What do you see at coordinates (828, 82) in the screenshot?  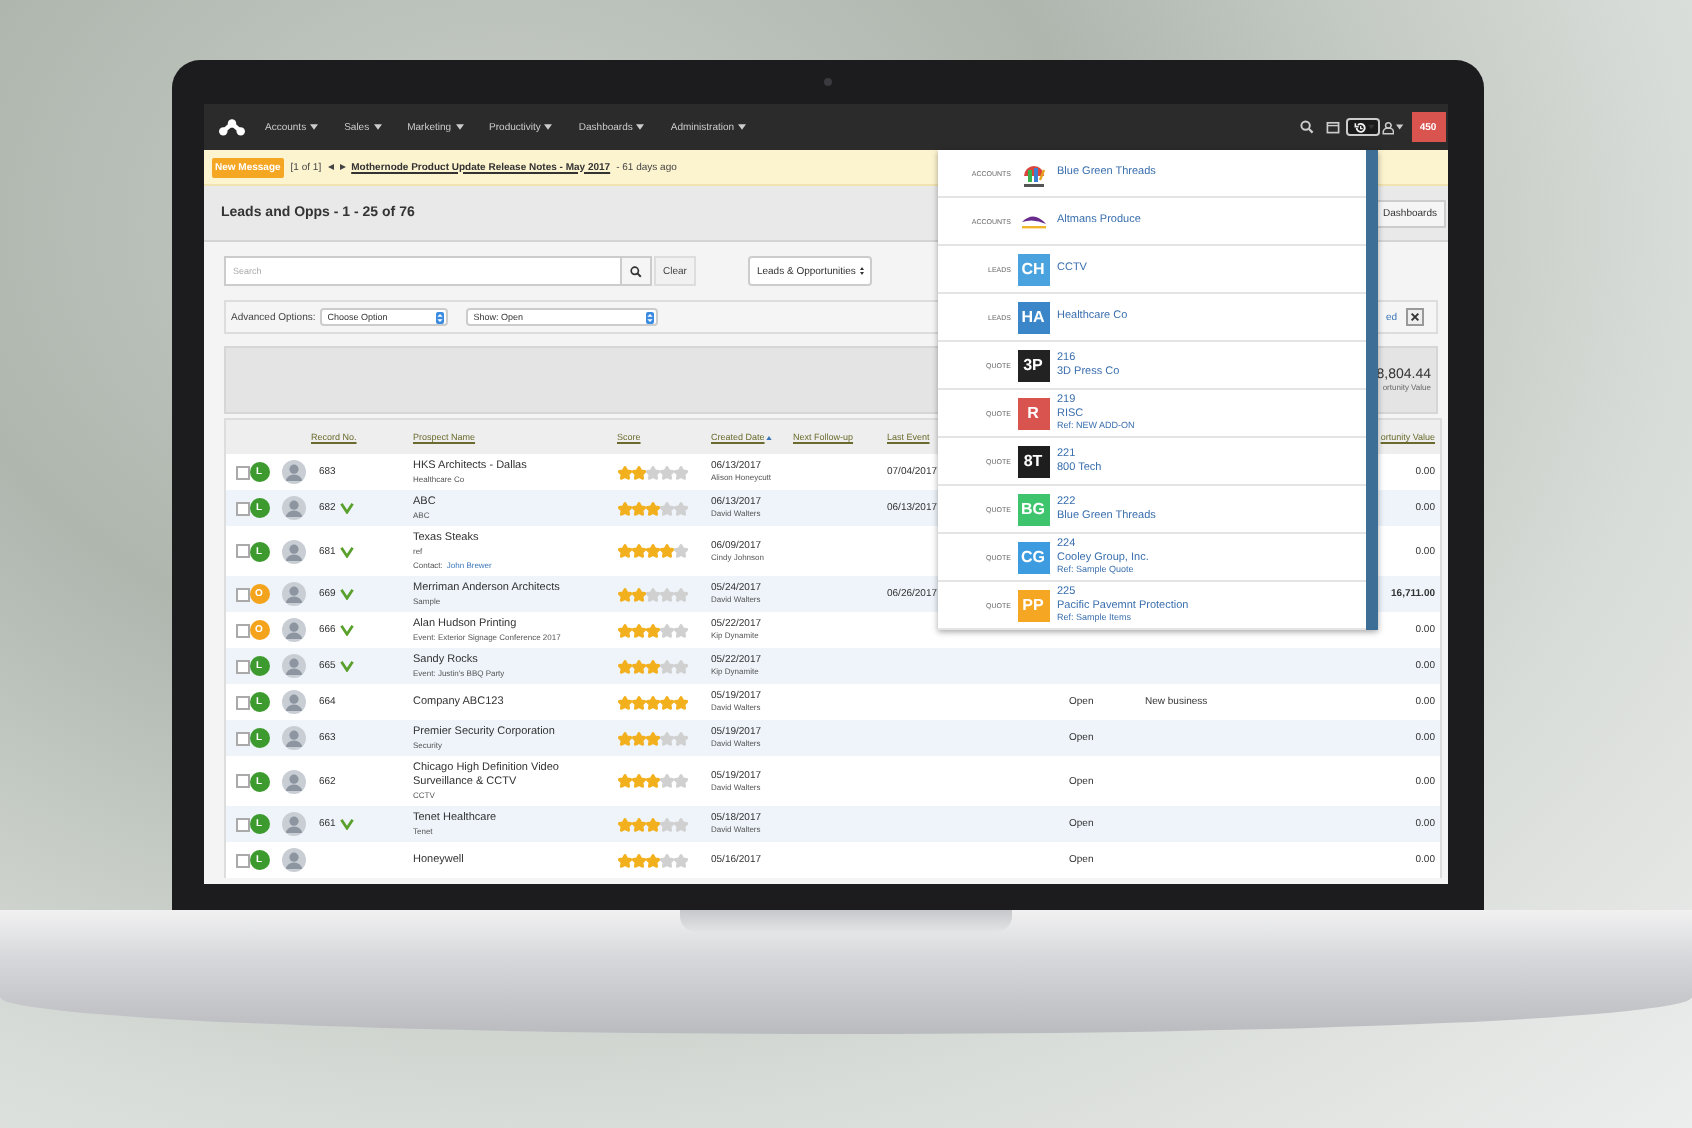 I see `webcam` at bounding box center [828, 82].